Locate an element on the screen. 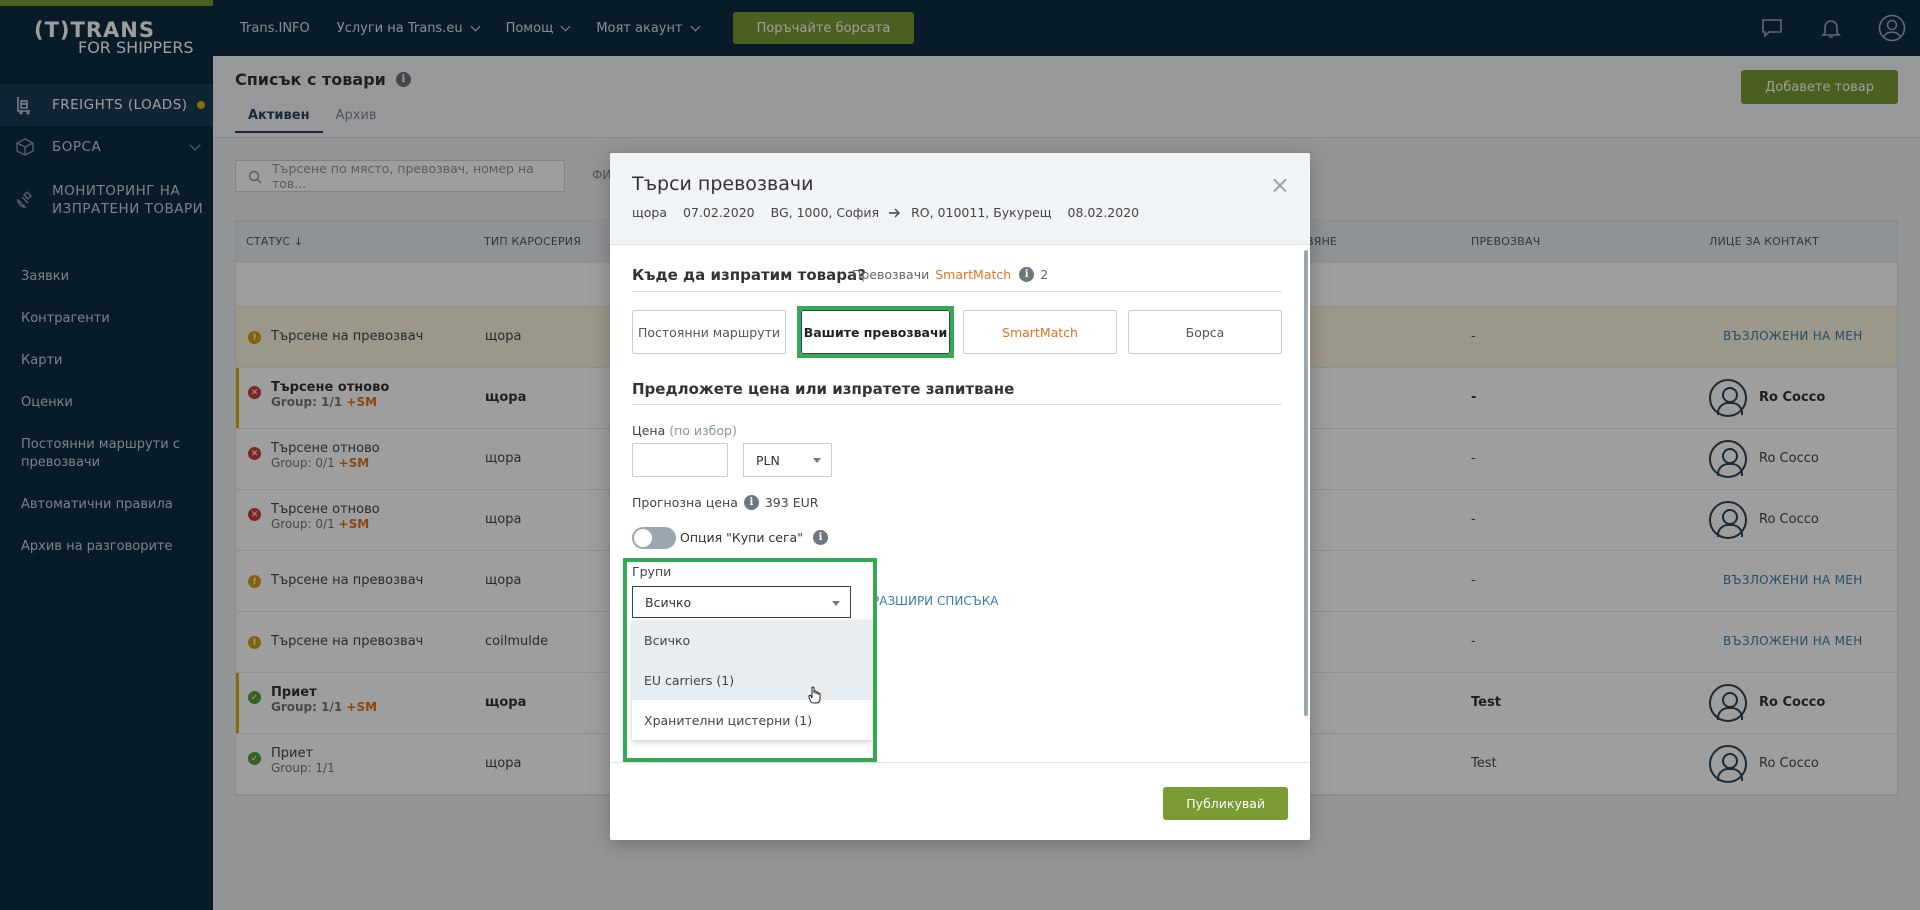  price-label: Цена (по избор) is located at coordinates (684, 430).